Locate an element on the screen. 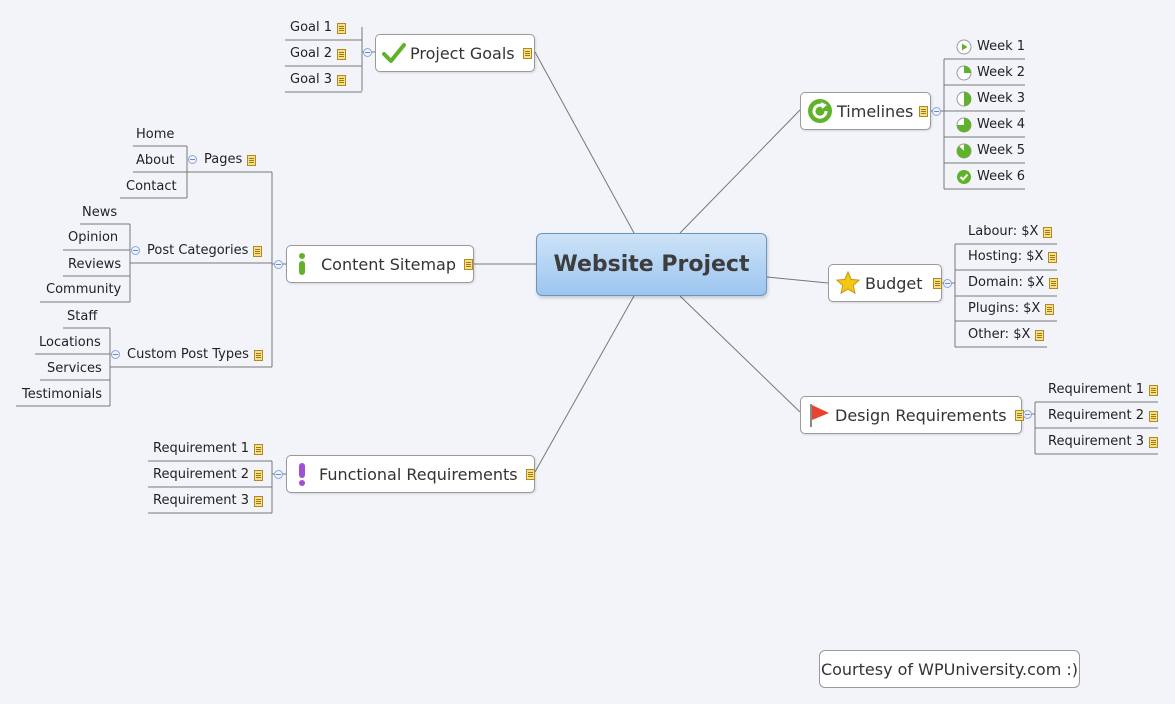  leaf-other: Other: $X is located at coordinates (1006, 335).